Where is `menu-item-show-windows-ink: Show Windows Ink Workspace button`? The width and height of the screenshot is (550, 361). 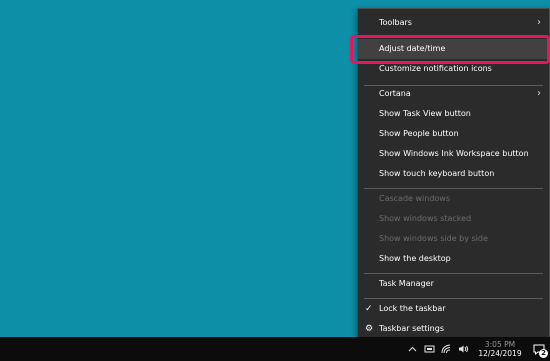 menu-item-show-windows-ink: Show Windows Ink Workspace button is located at coordinates (453, 154).